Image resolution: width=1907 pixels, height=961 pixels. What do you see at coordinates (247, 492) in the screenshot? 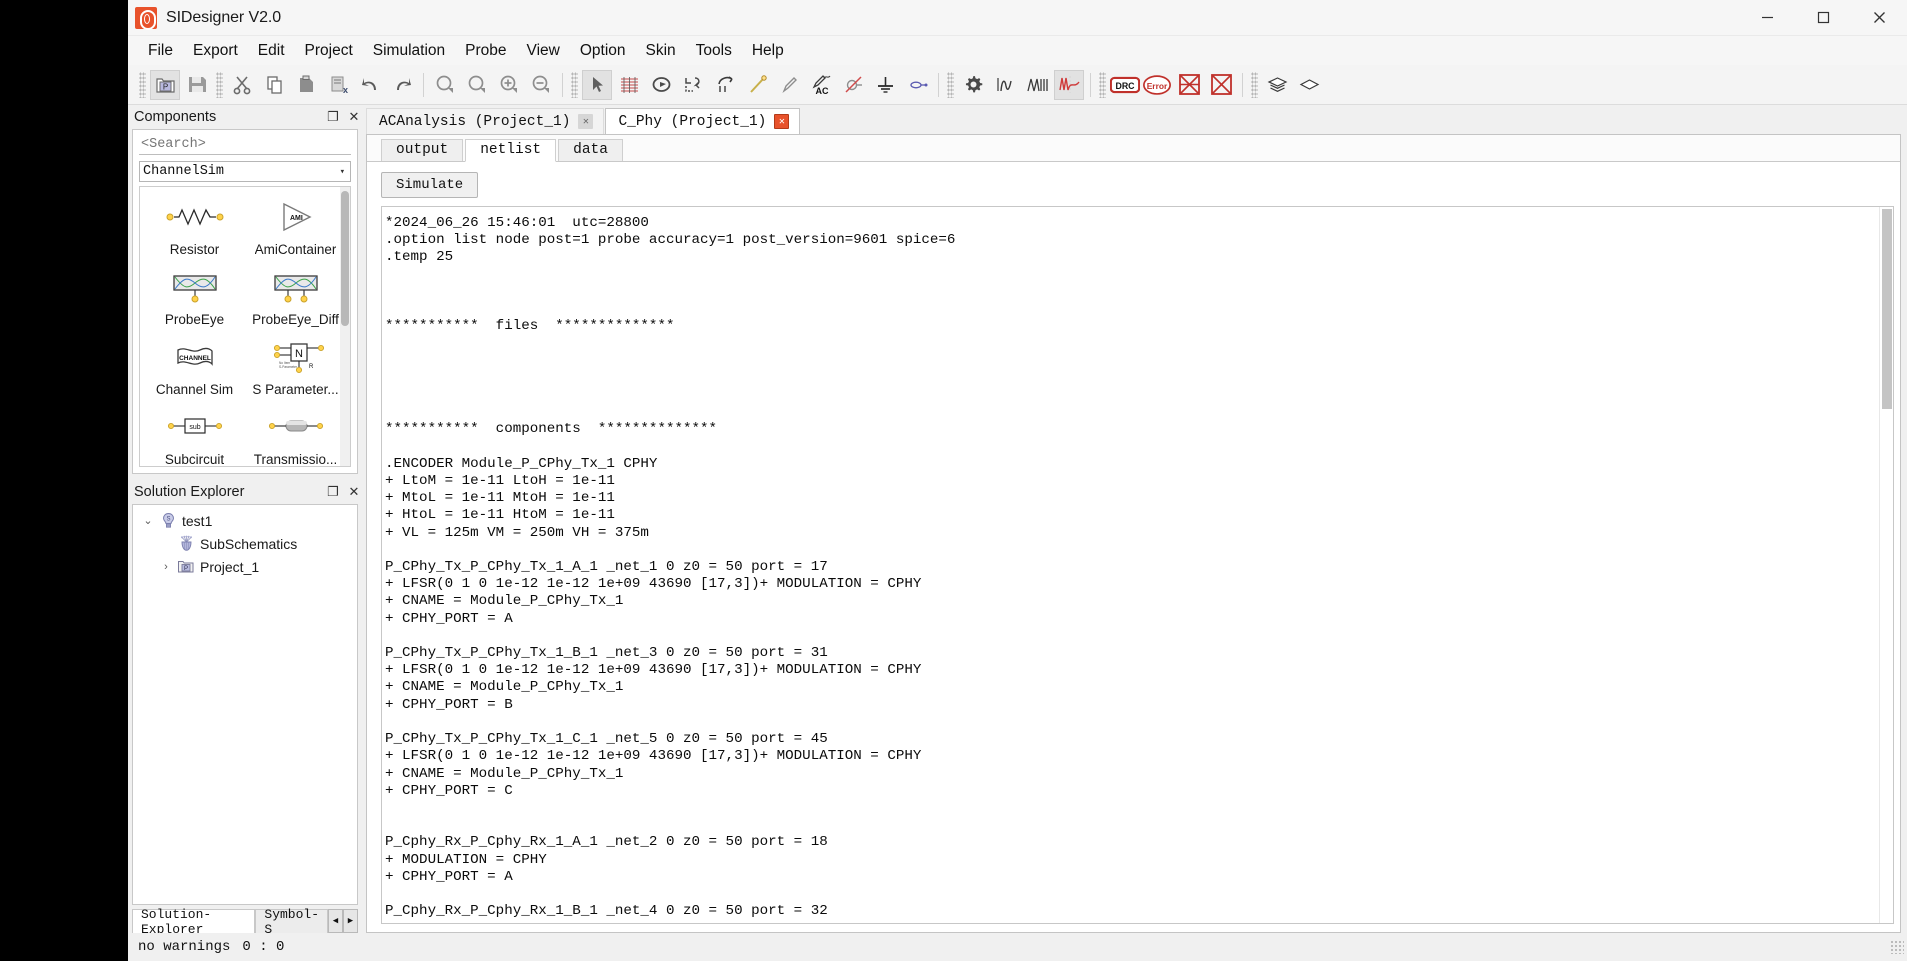
I see `solution-explorer-header: Solution Explorer ❐ ✕` at bounding box center [247, 492].